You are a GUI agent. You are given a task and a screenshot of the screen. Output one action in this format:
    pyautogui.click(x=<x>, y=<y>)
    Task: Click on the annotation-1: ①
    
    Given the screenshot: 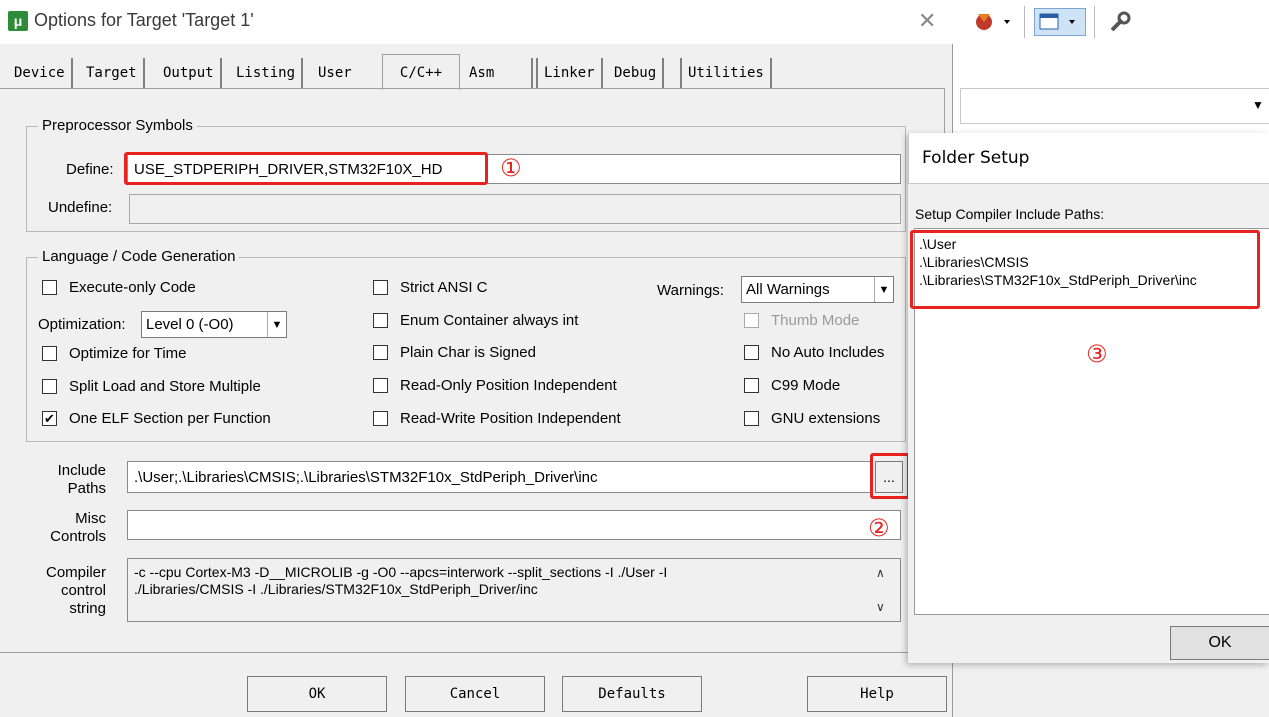 What is the action you would take?
    pyautogui.click(x=511, y=168)
    